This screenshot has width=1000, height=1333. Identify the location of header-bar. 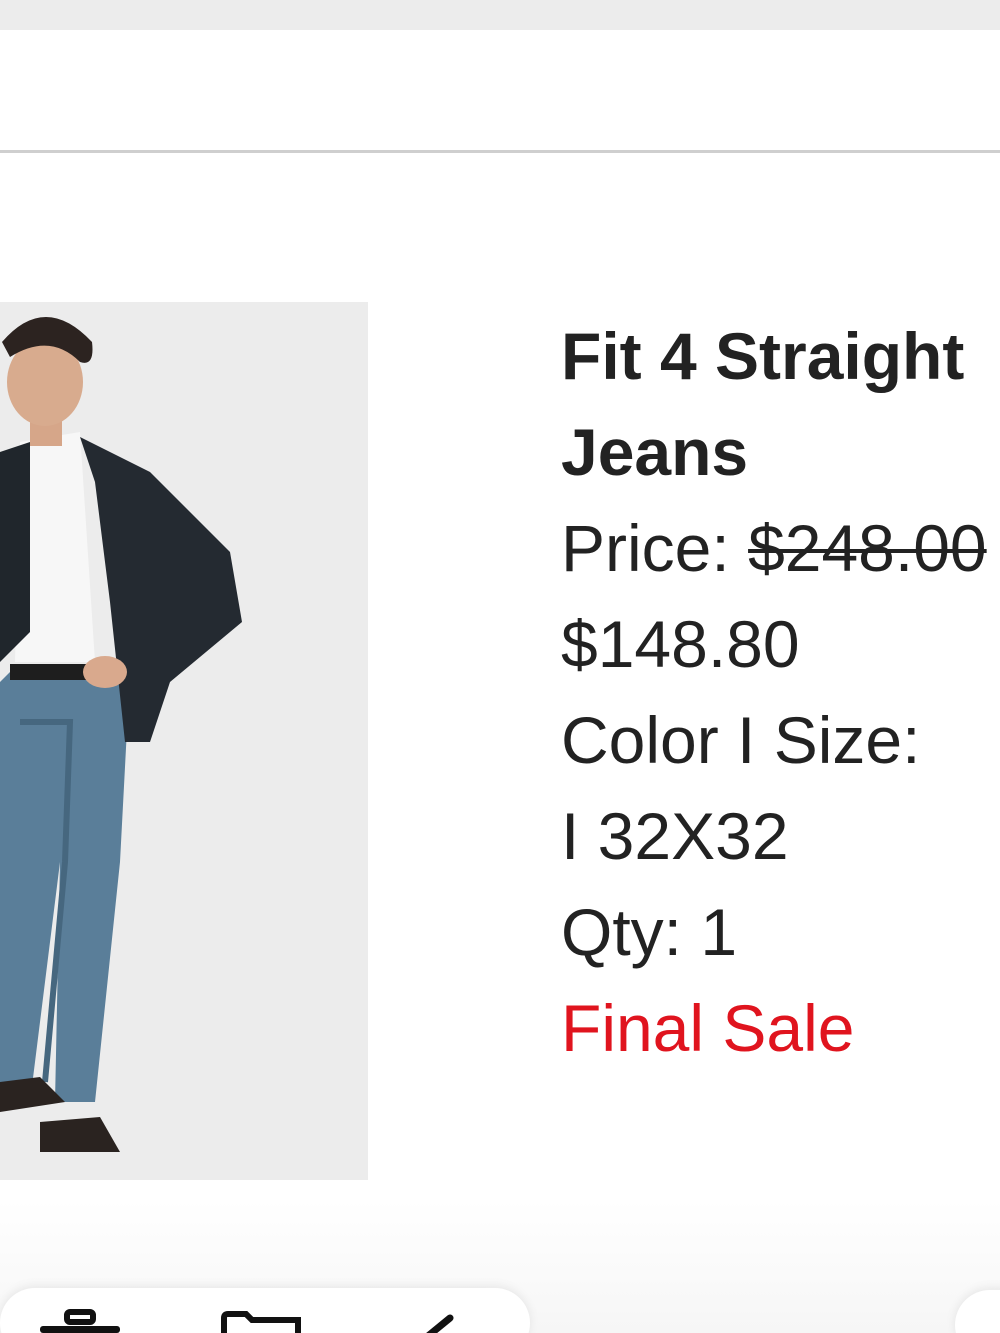
(500, 90).